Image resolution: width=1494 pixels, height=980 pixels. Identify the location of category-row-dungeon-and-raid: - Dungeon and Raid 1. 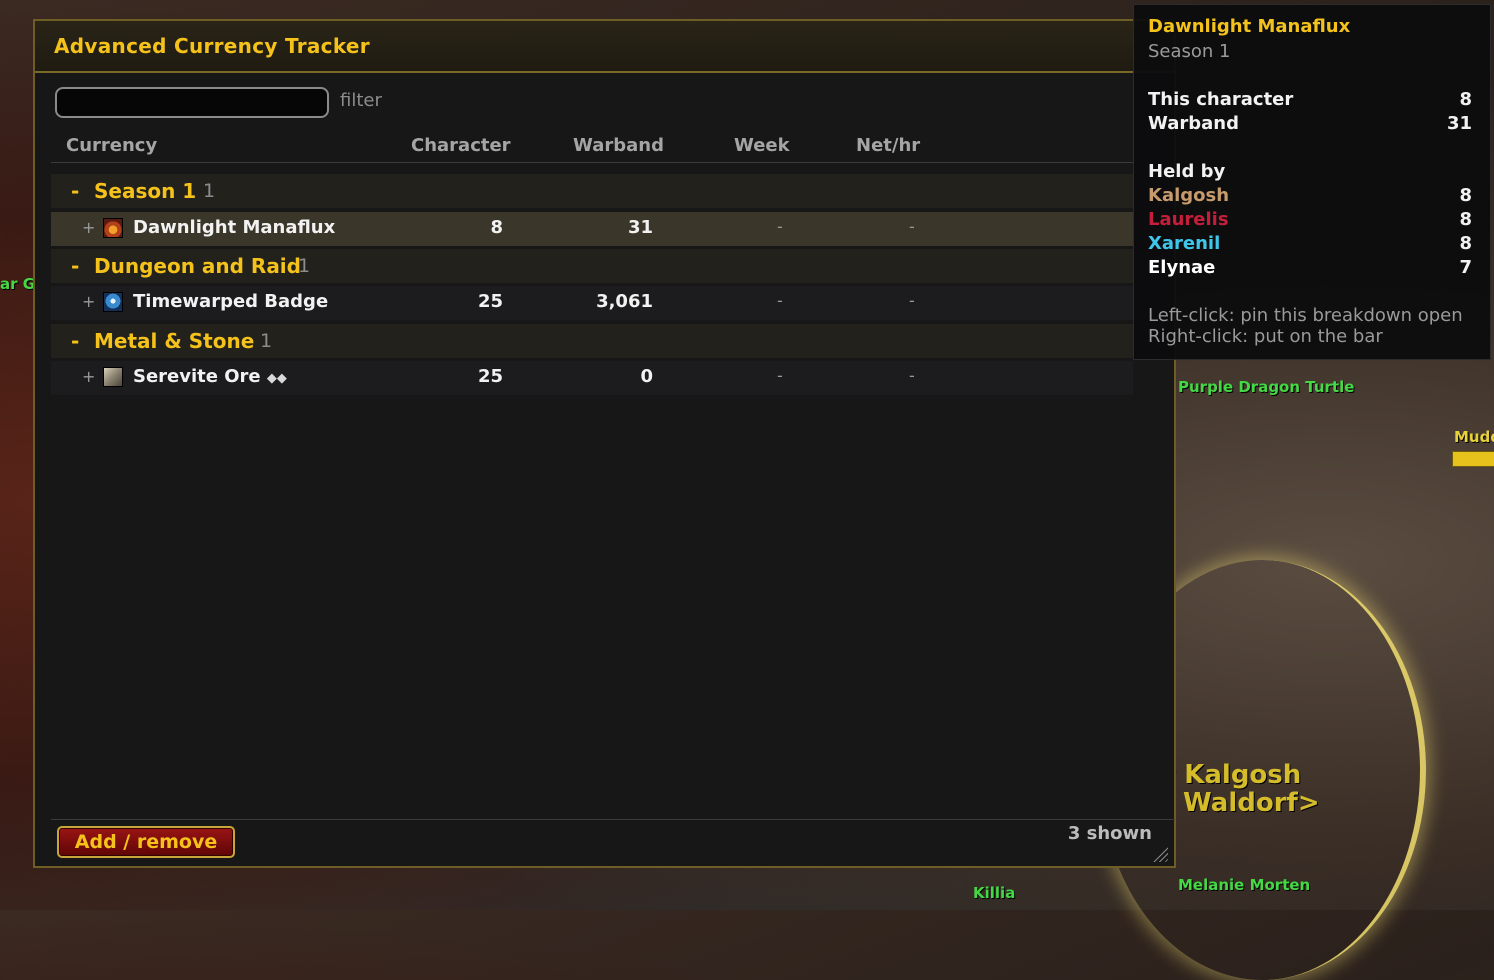
(592, 266).